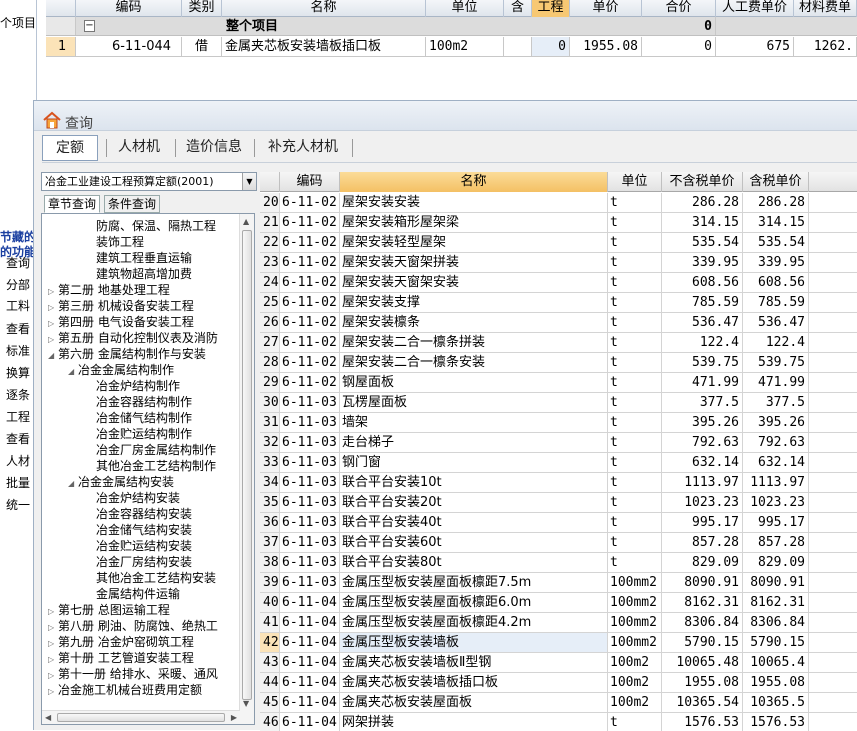  What do you see at coordinates (249, 181) in the screenshot?
I see `chevron-down-icon: ▼` at bounding box center [249, 181].